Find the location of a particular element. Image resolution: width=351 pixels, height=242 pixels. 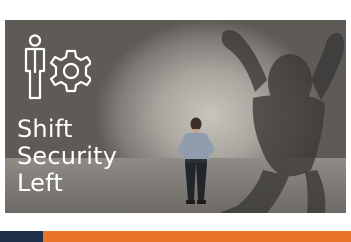

banner-headline: Shift Security Left is located at coordinates (67, 156).